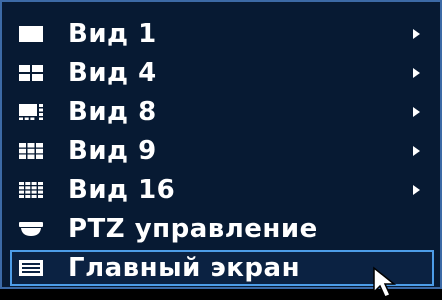 The width and height of the screenshot is (442, 300). I want to click on single-view-icon, so click(31, 34).